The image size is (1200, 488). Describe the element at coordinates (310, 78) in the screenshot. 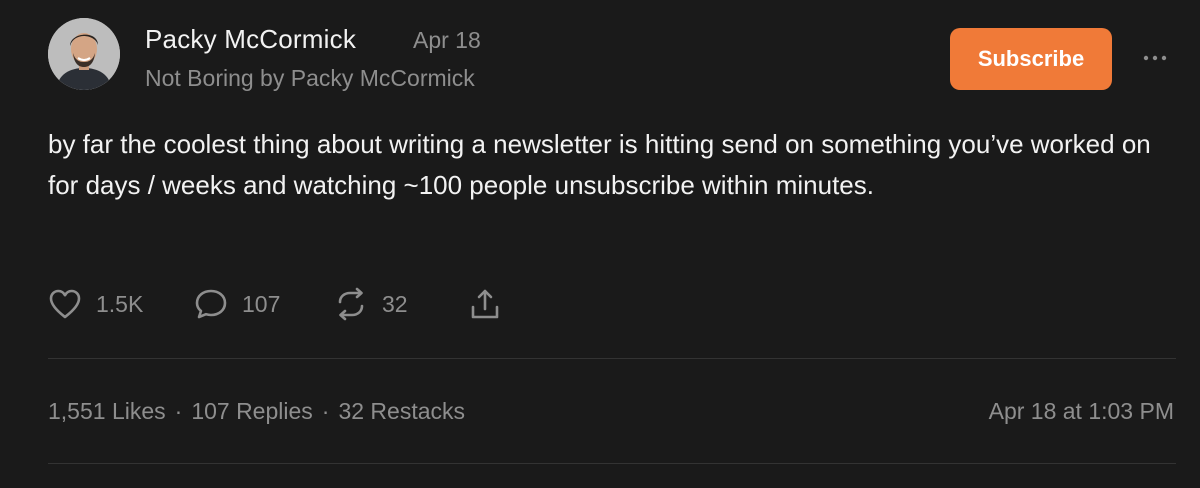

I see `publication-name: Not Boring by Packy McCormick` at that location.